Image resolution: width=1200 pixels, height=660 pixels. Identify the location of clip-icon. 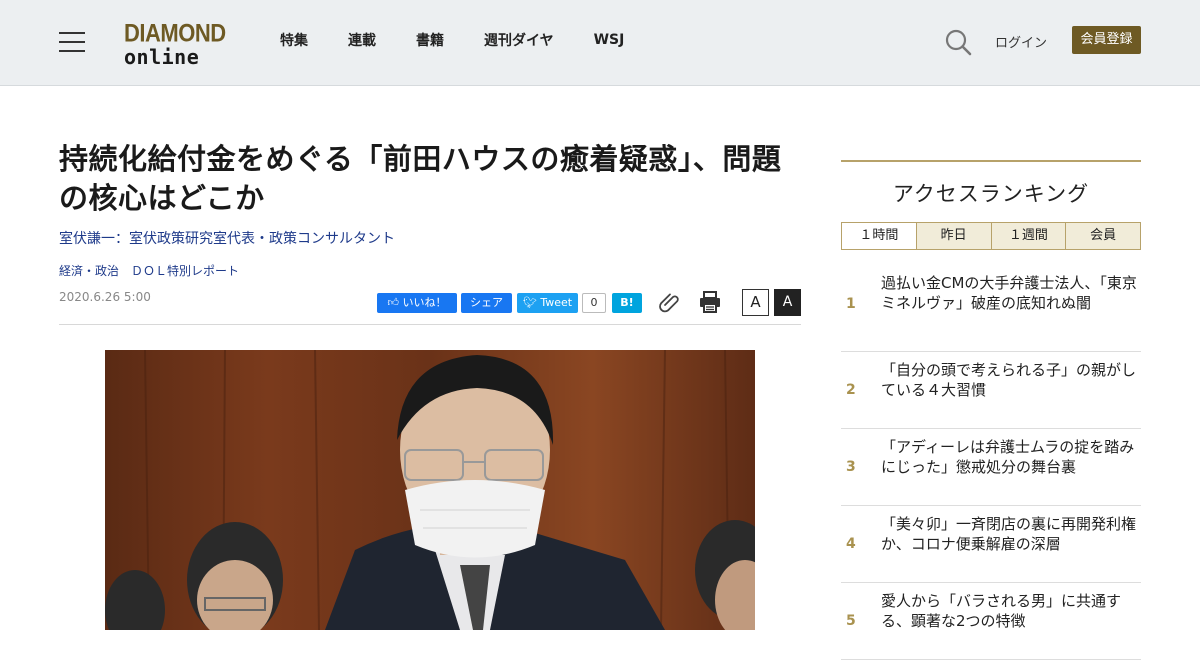
(670, 303).